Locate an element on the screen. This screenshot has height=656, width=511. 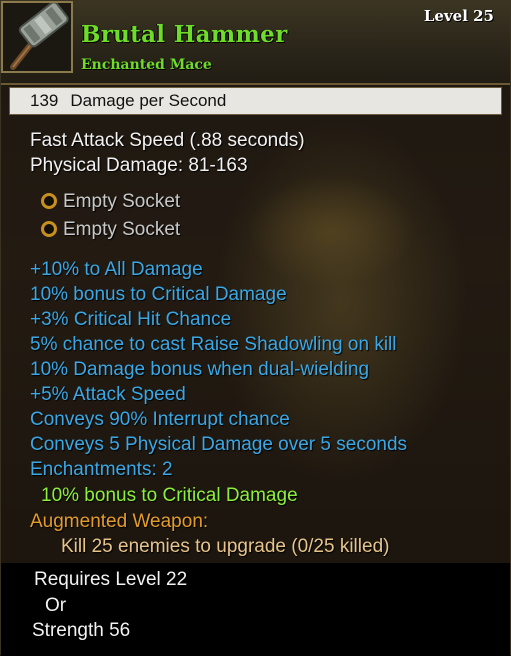
item-type: Enchanted Mace is located at coordinates (146, 65).